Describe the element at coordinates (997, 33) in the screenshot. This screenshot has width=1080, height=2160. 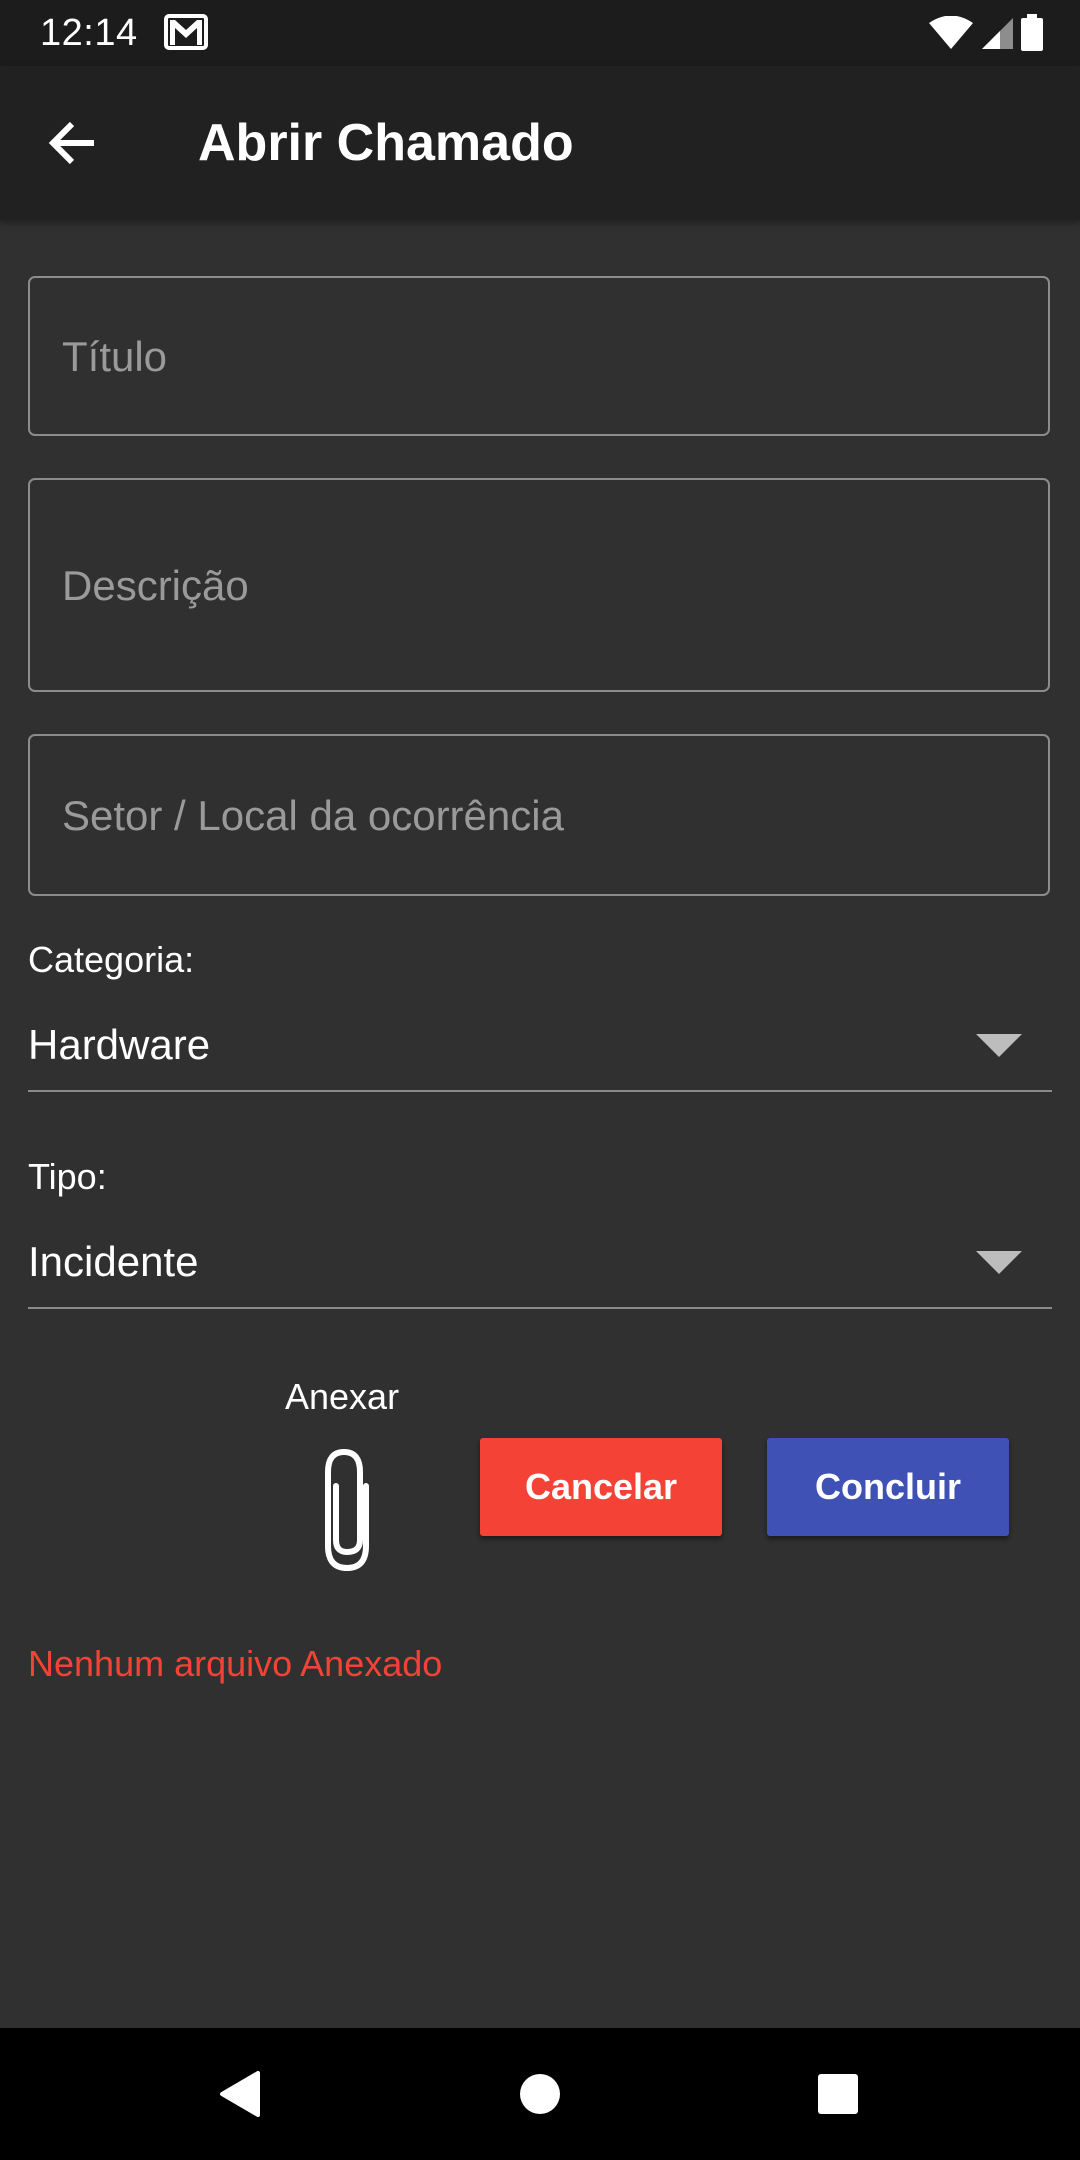
I see `signal-icon` at that location.